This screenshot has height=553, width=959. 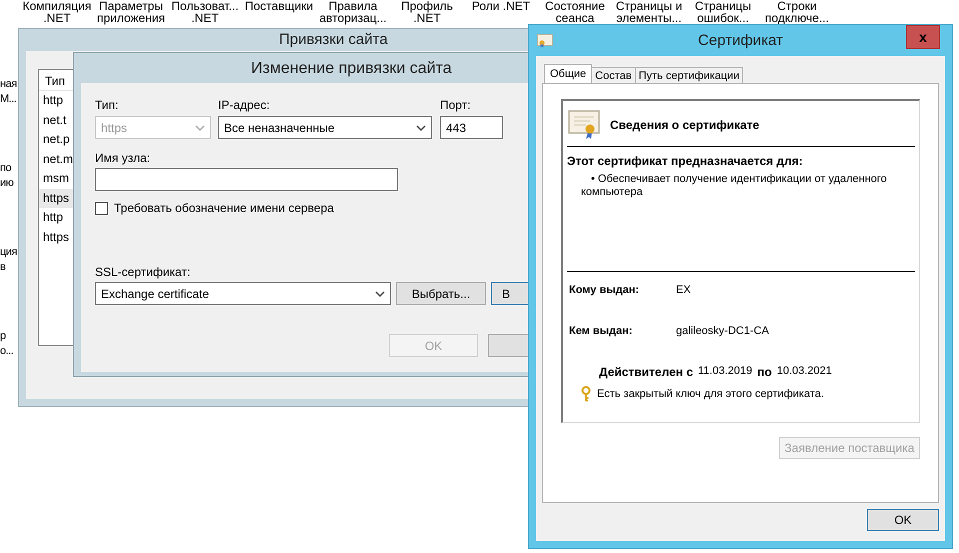 I want to click on view-button: В, so click(x=509, y=293).